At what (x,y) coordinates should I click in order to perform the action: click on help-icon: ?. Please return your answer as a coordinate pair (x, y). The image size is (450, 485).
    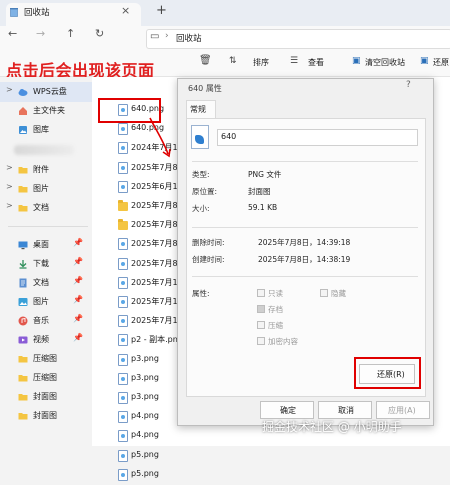
    Looking at the image, I should click on (408, 85).